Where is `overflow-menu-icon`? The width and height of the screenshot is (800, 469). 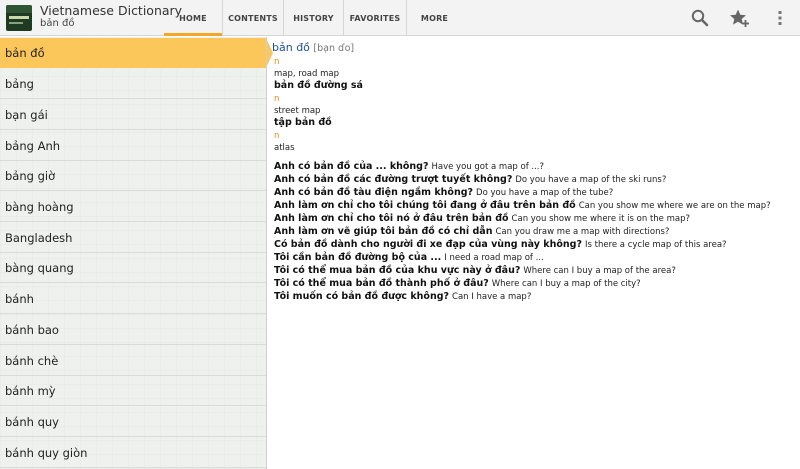
overflow-menu-icon is located at coordinates (780, 18).